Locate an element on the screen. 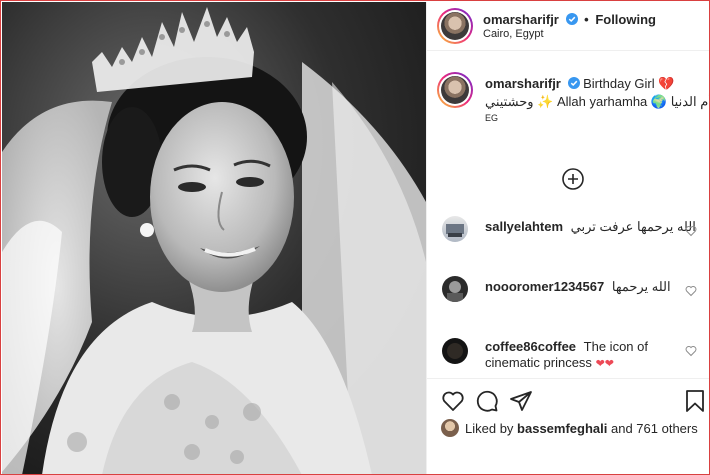 The width and height of the screenshot is (710, 475). comment-body: coffee86coffee The icon of is located at coordinates (566, 346).